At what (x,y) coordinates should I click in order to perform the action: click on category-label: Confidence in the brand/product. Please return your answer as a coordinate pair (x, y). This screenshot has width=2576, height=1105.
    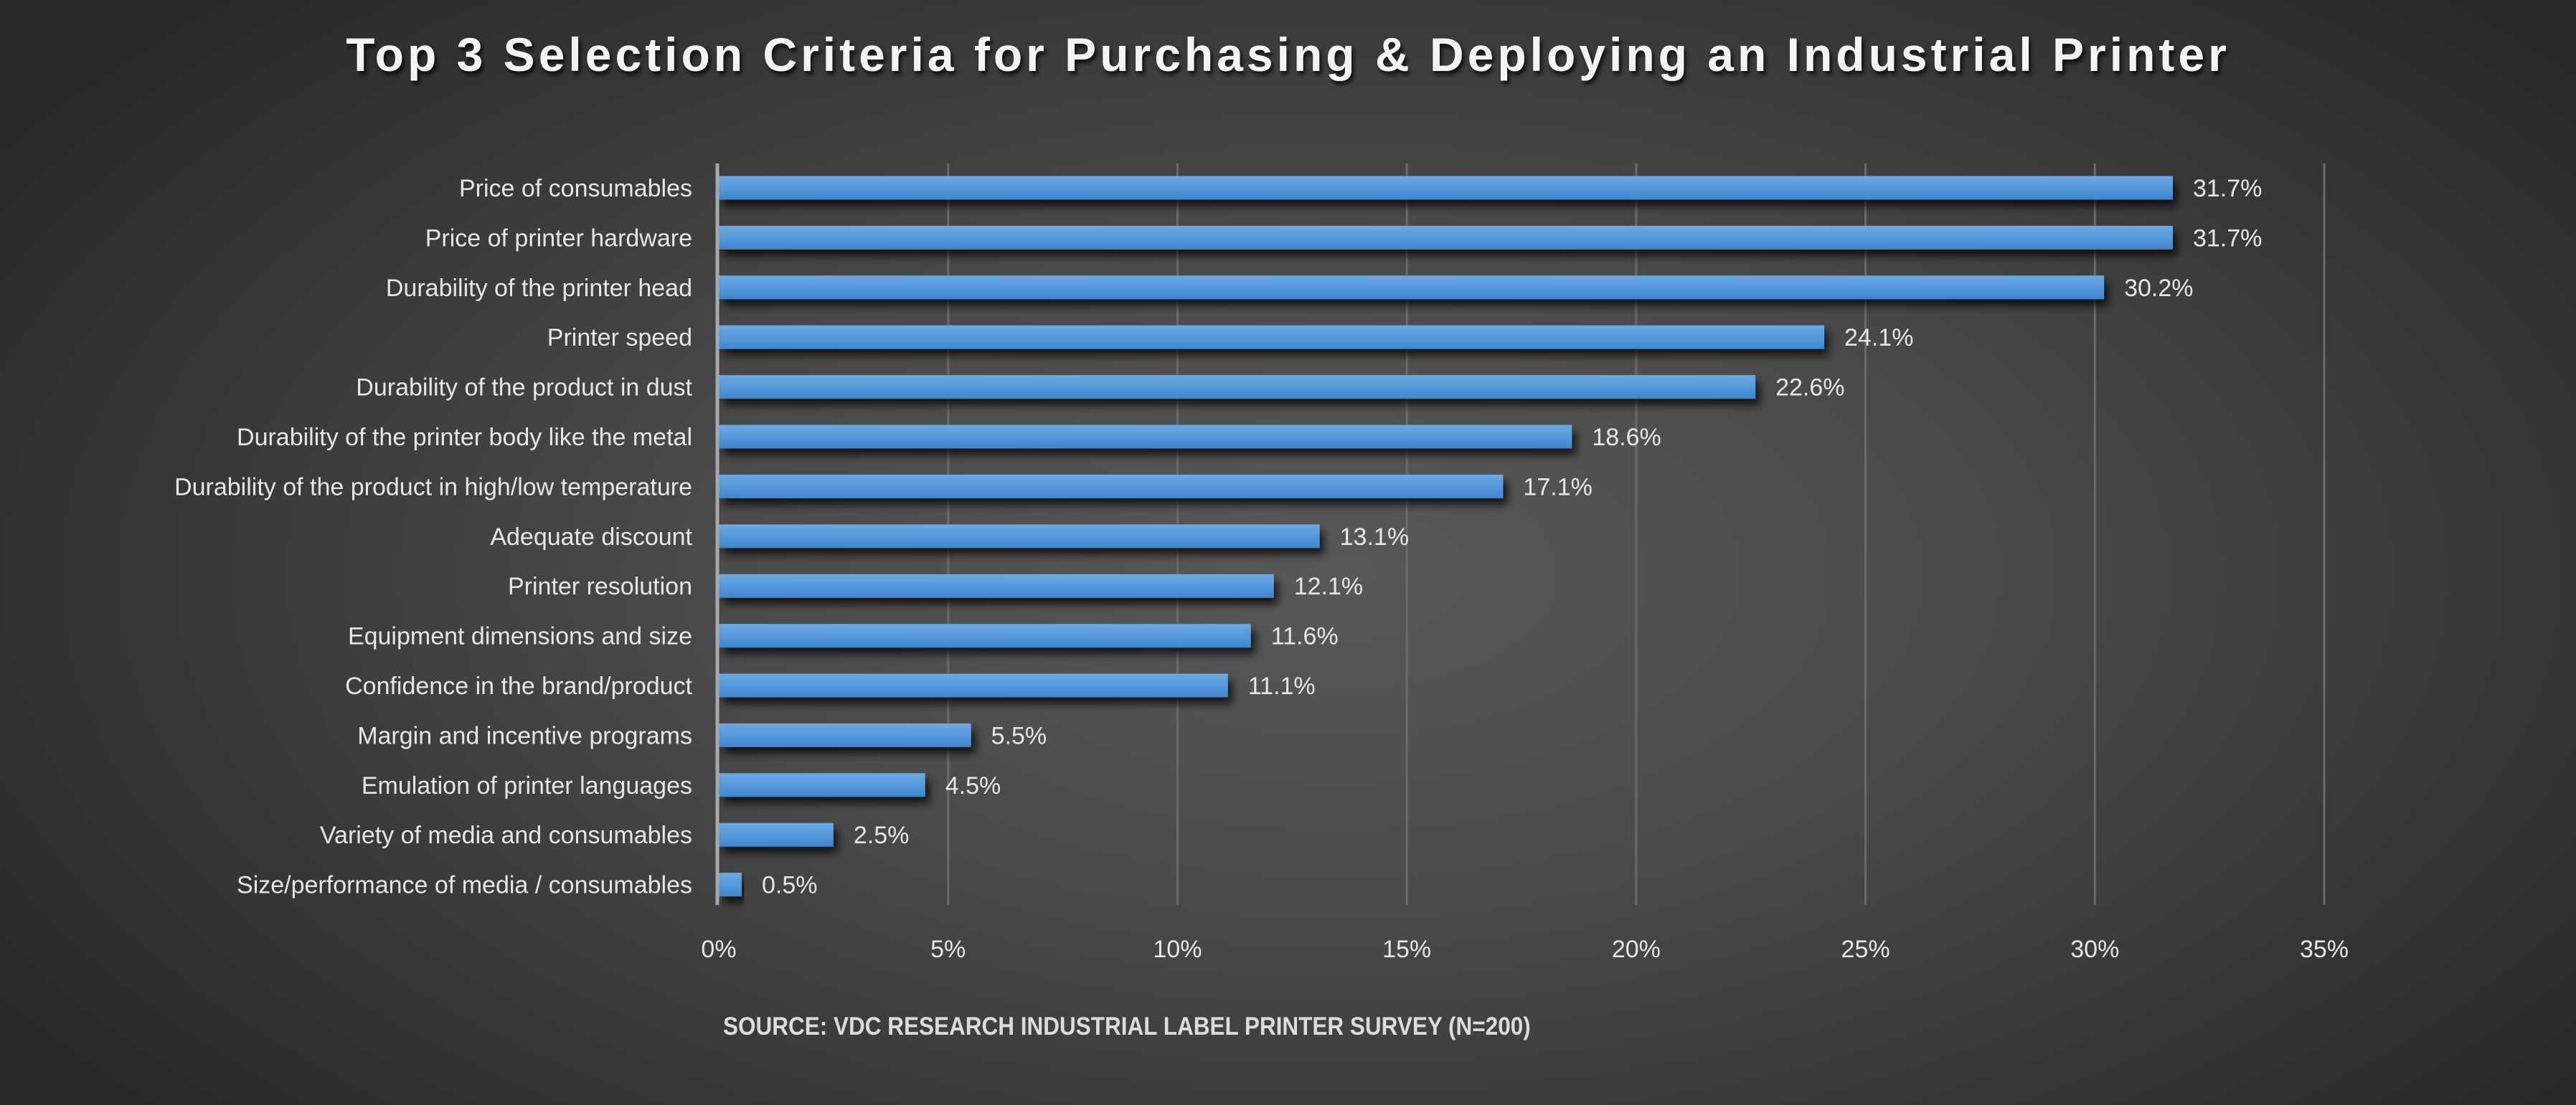
    Looking at the image, I should click on (518, 686).